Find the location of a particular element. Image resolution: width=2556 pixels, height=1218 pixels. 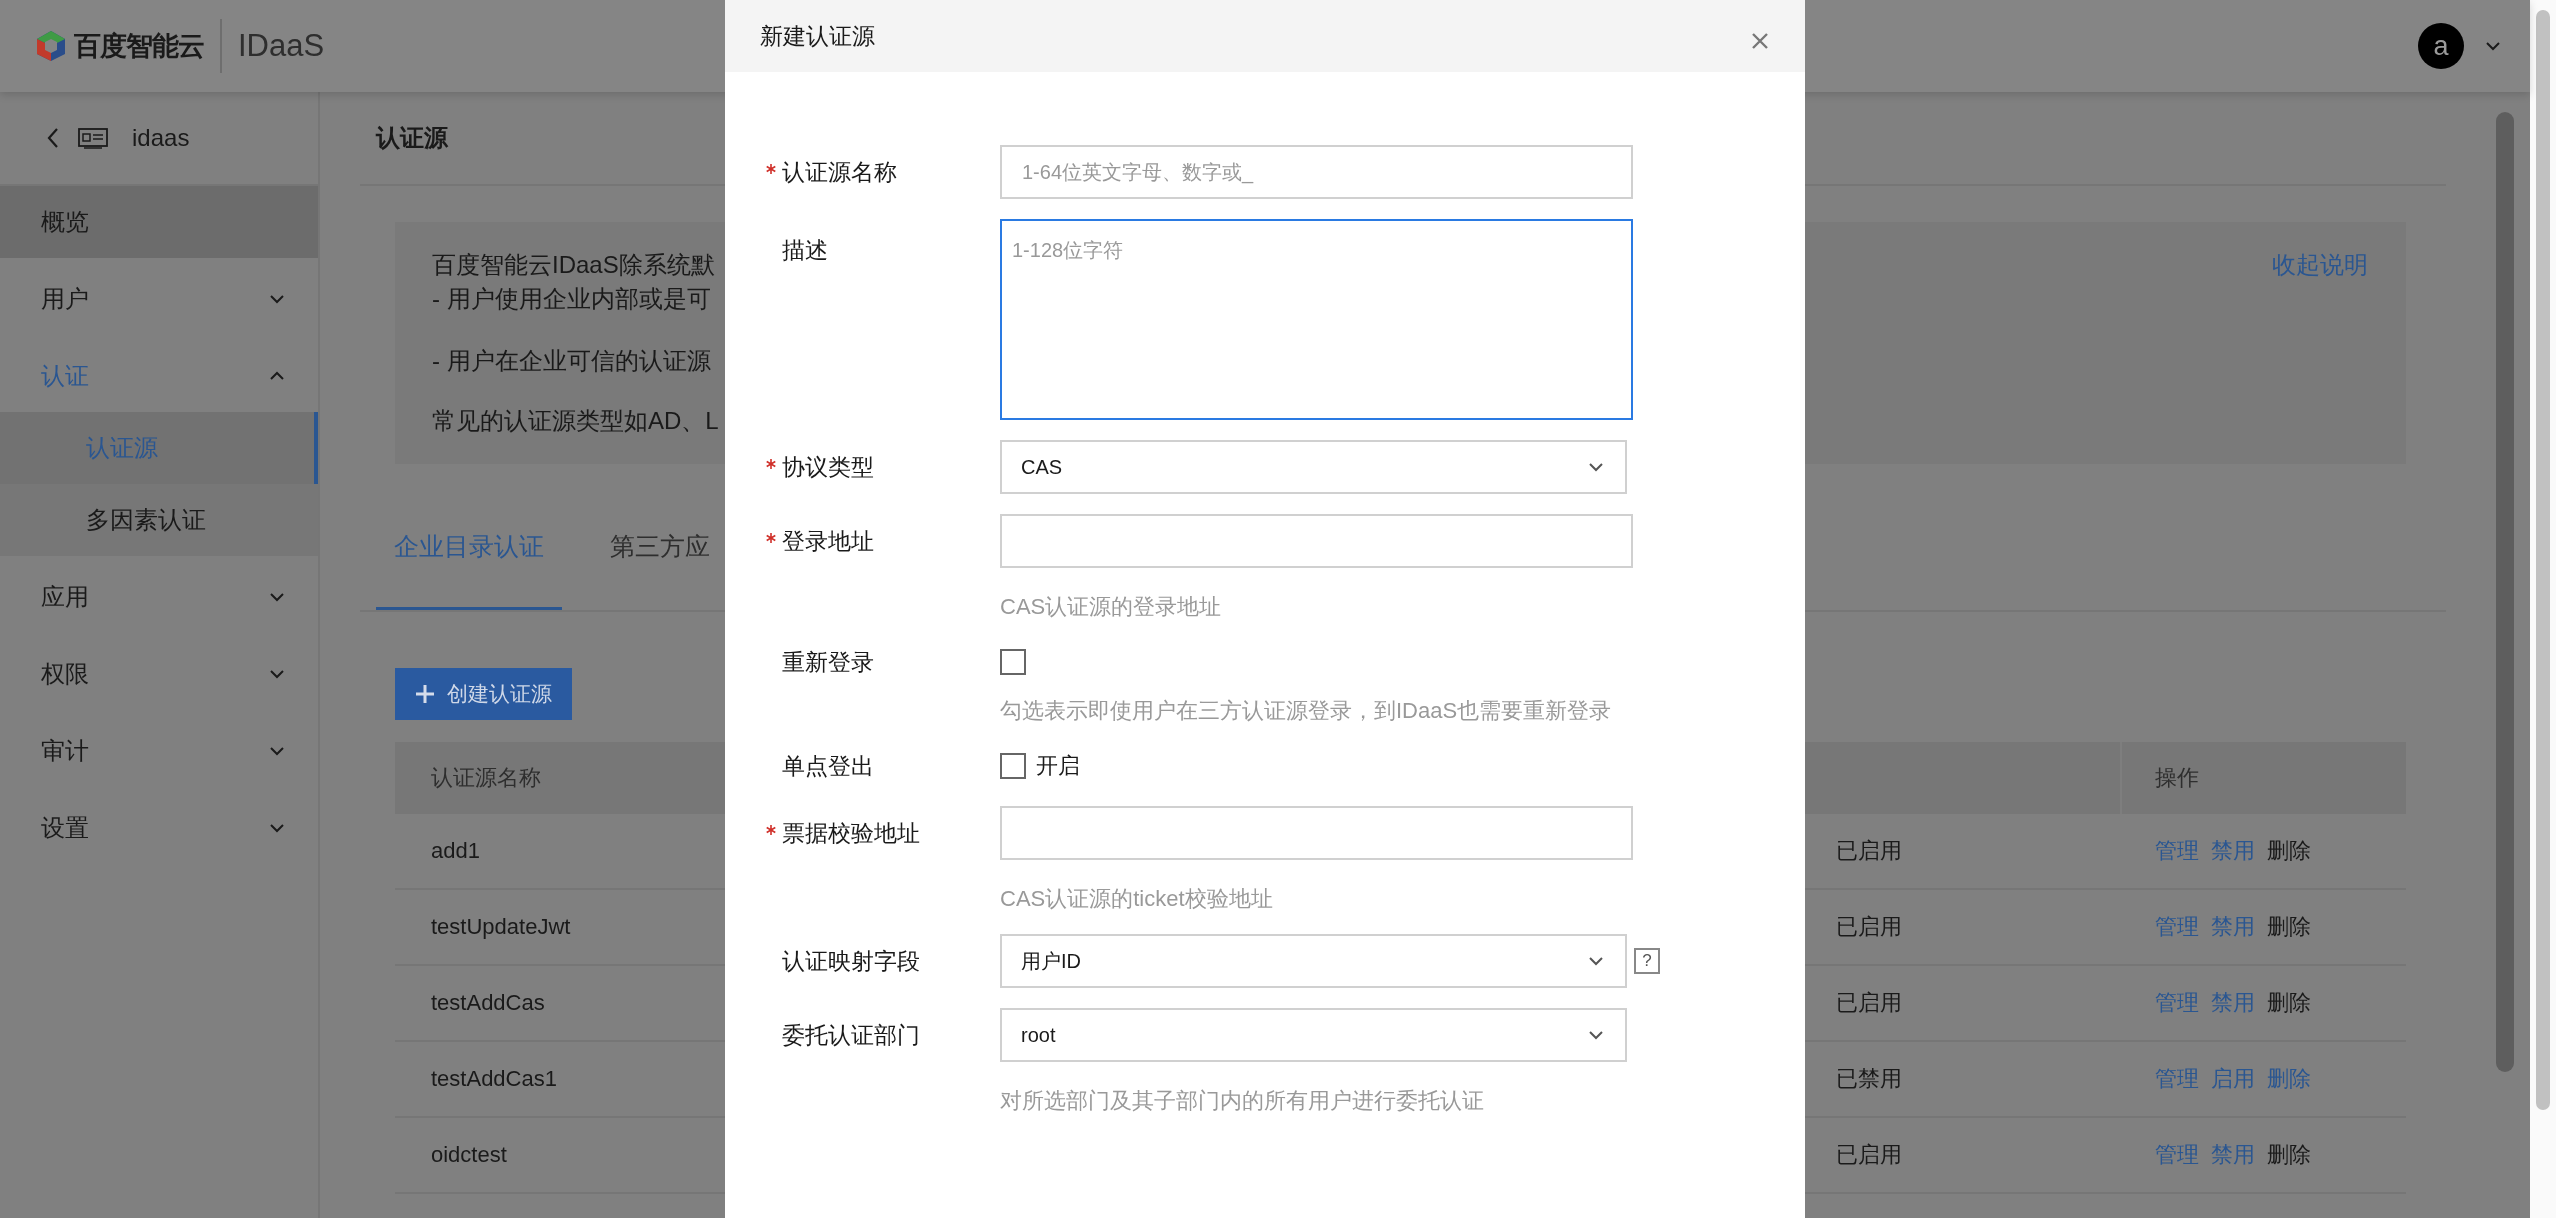

field-label-group: 认证源名称 is located at coordinates (881, 172).